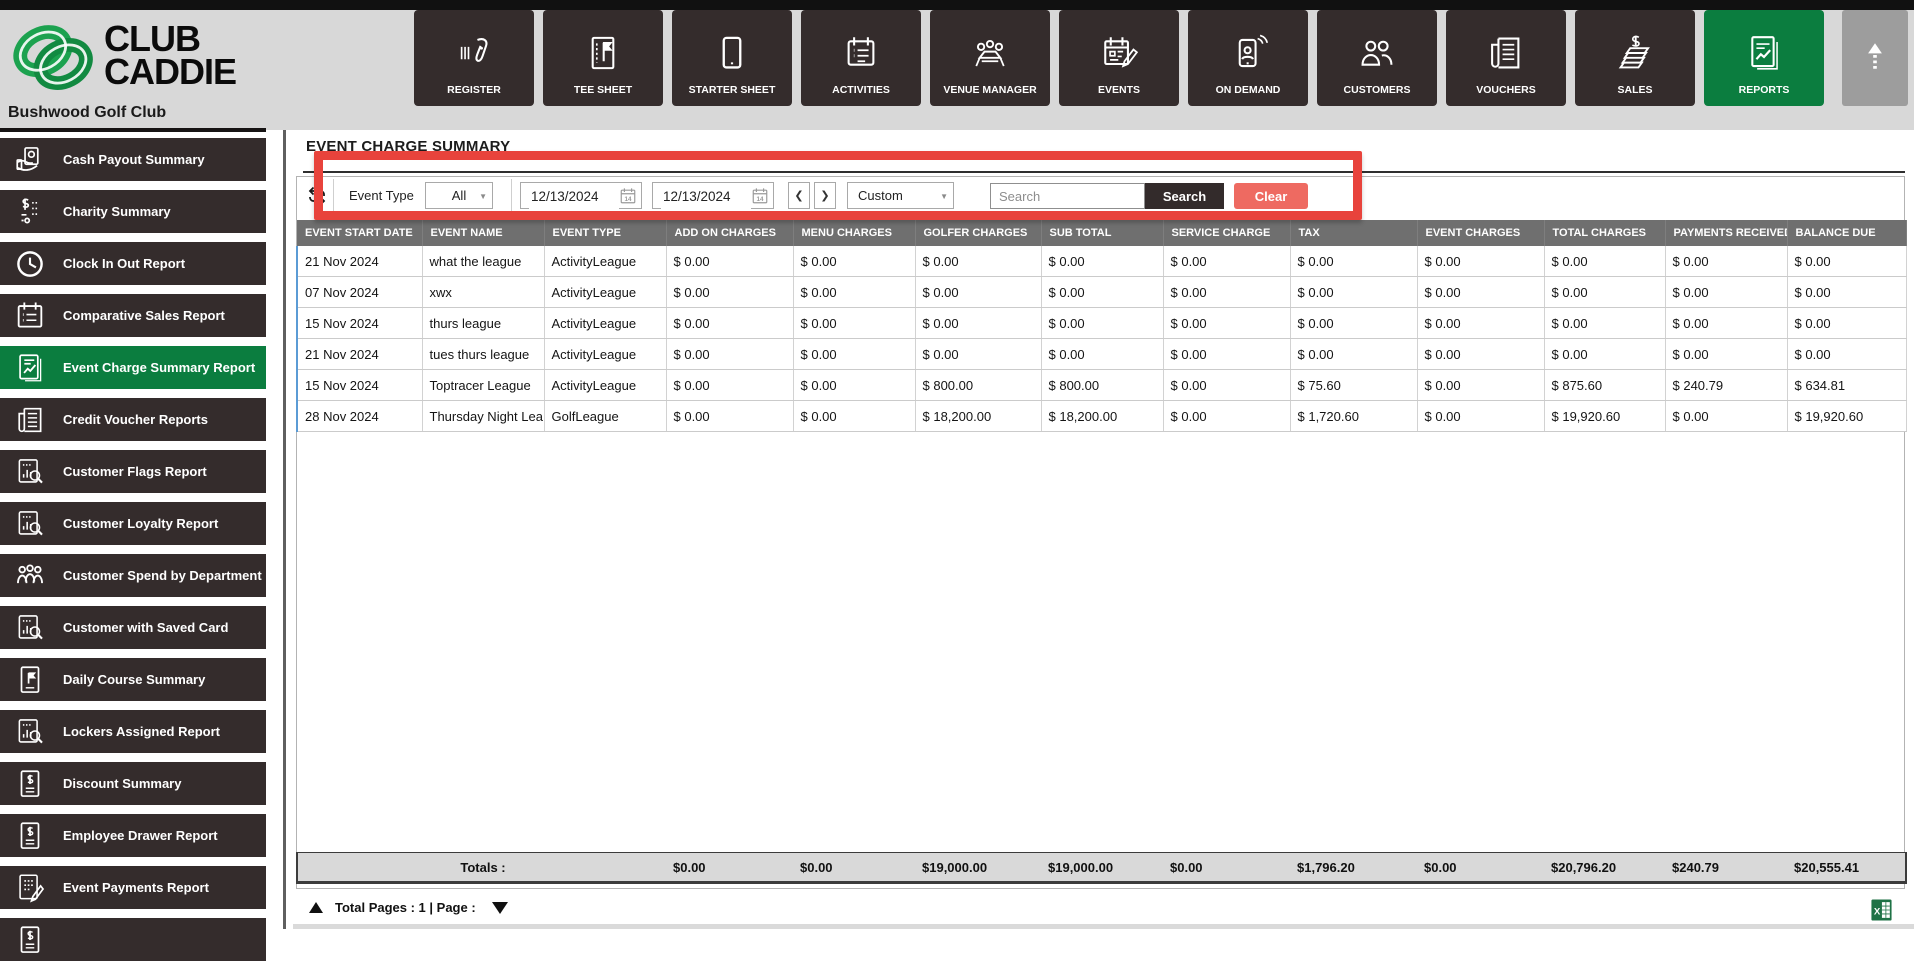 This screenshot has width=1914, height=970. Describe the element at coordinates (1354, 233) in the screenshot. I see `column-header-tax: TAX` at that location.